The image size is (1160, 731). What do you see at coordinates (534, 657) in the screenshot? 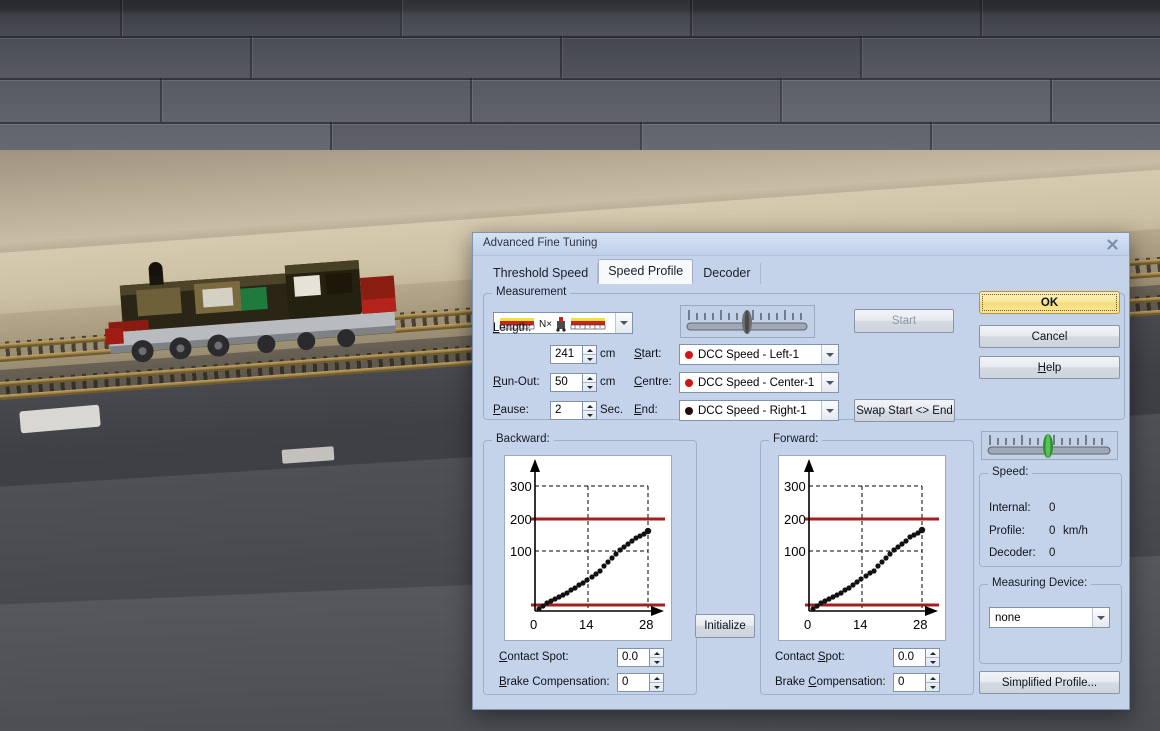
I see `backward-contact-spot-label: Contact Spot:` at bounding box center [534, 657].